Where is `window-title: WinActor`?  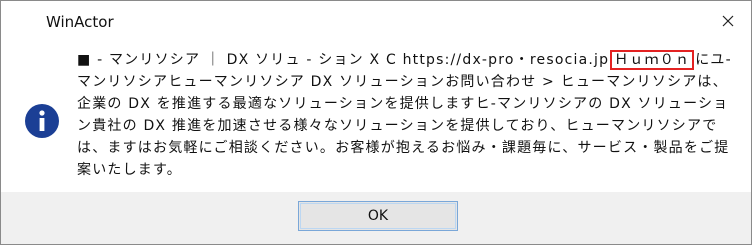
window-title: WinActor is located at coordinates (80, 22).